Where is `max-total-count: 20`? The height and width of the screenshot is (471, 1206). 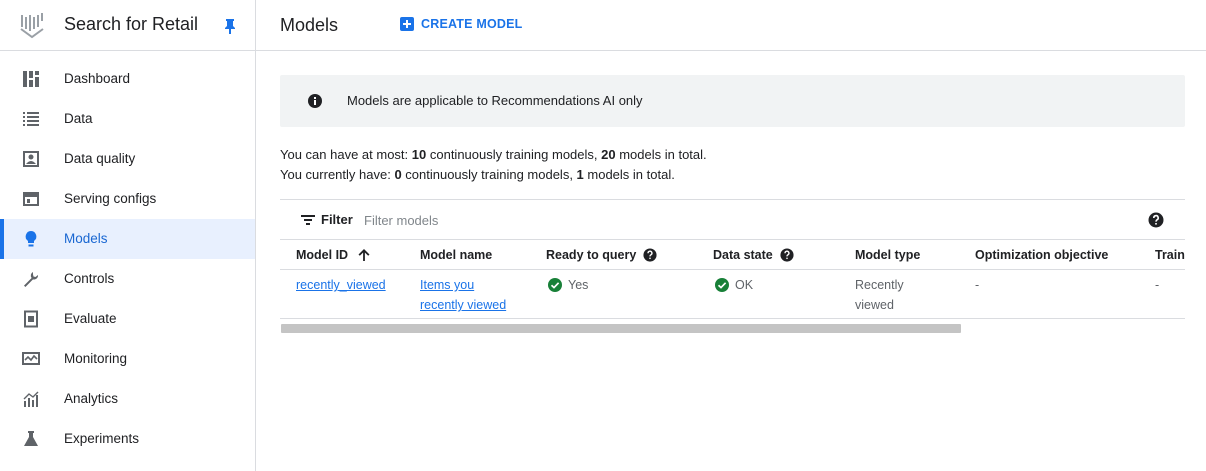
max-total-count: 20 is located at coordinates (608, 154).